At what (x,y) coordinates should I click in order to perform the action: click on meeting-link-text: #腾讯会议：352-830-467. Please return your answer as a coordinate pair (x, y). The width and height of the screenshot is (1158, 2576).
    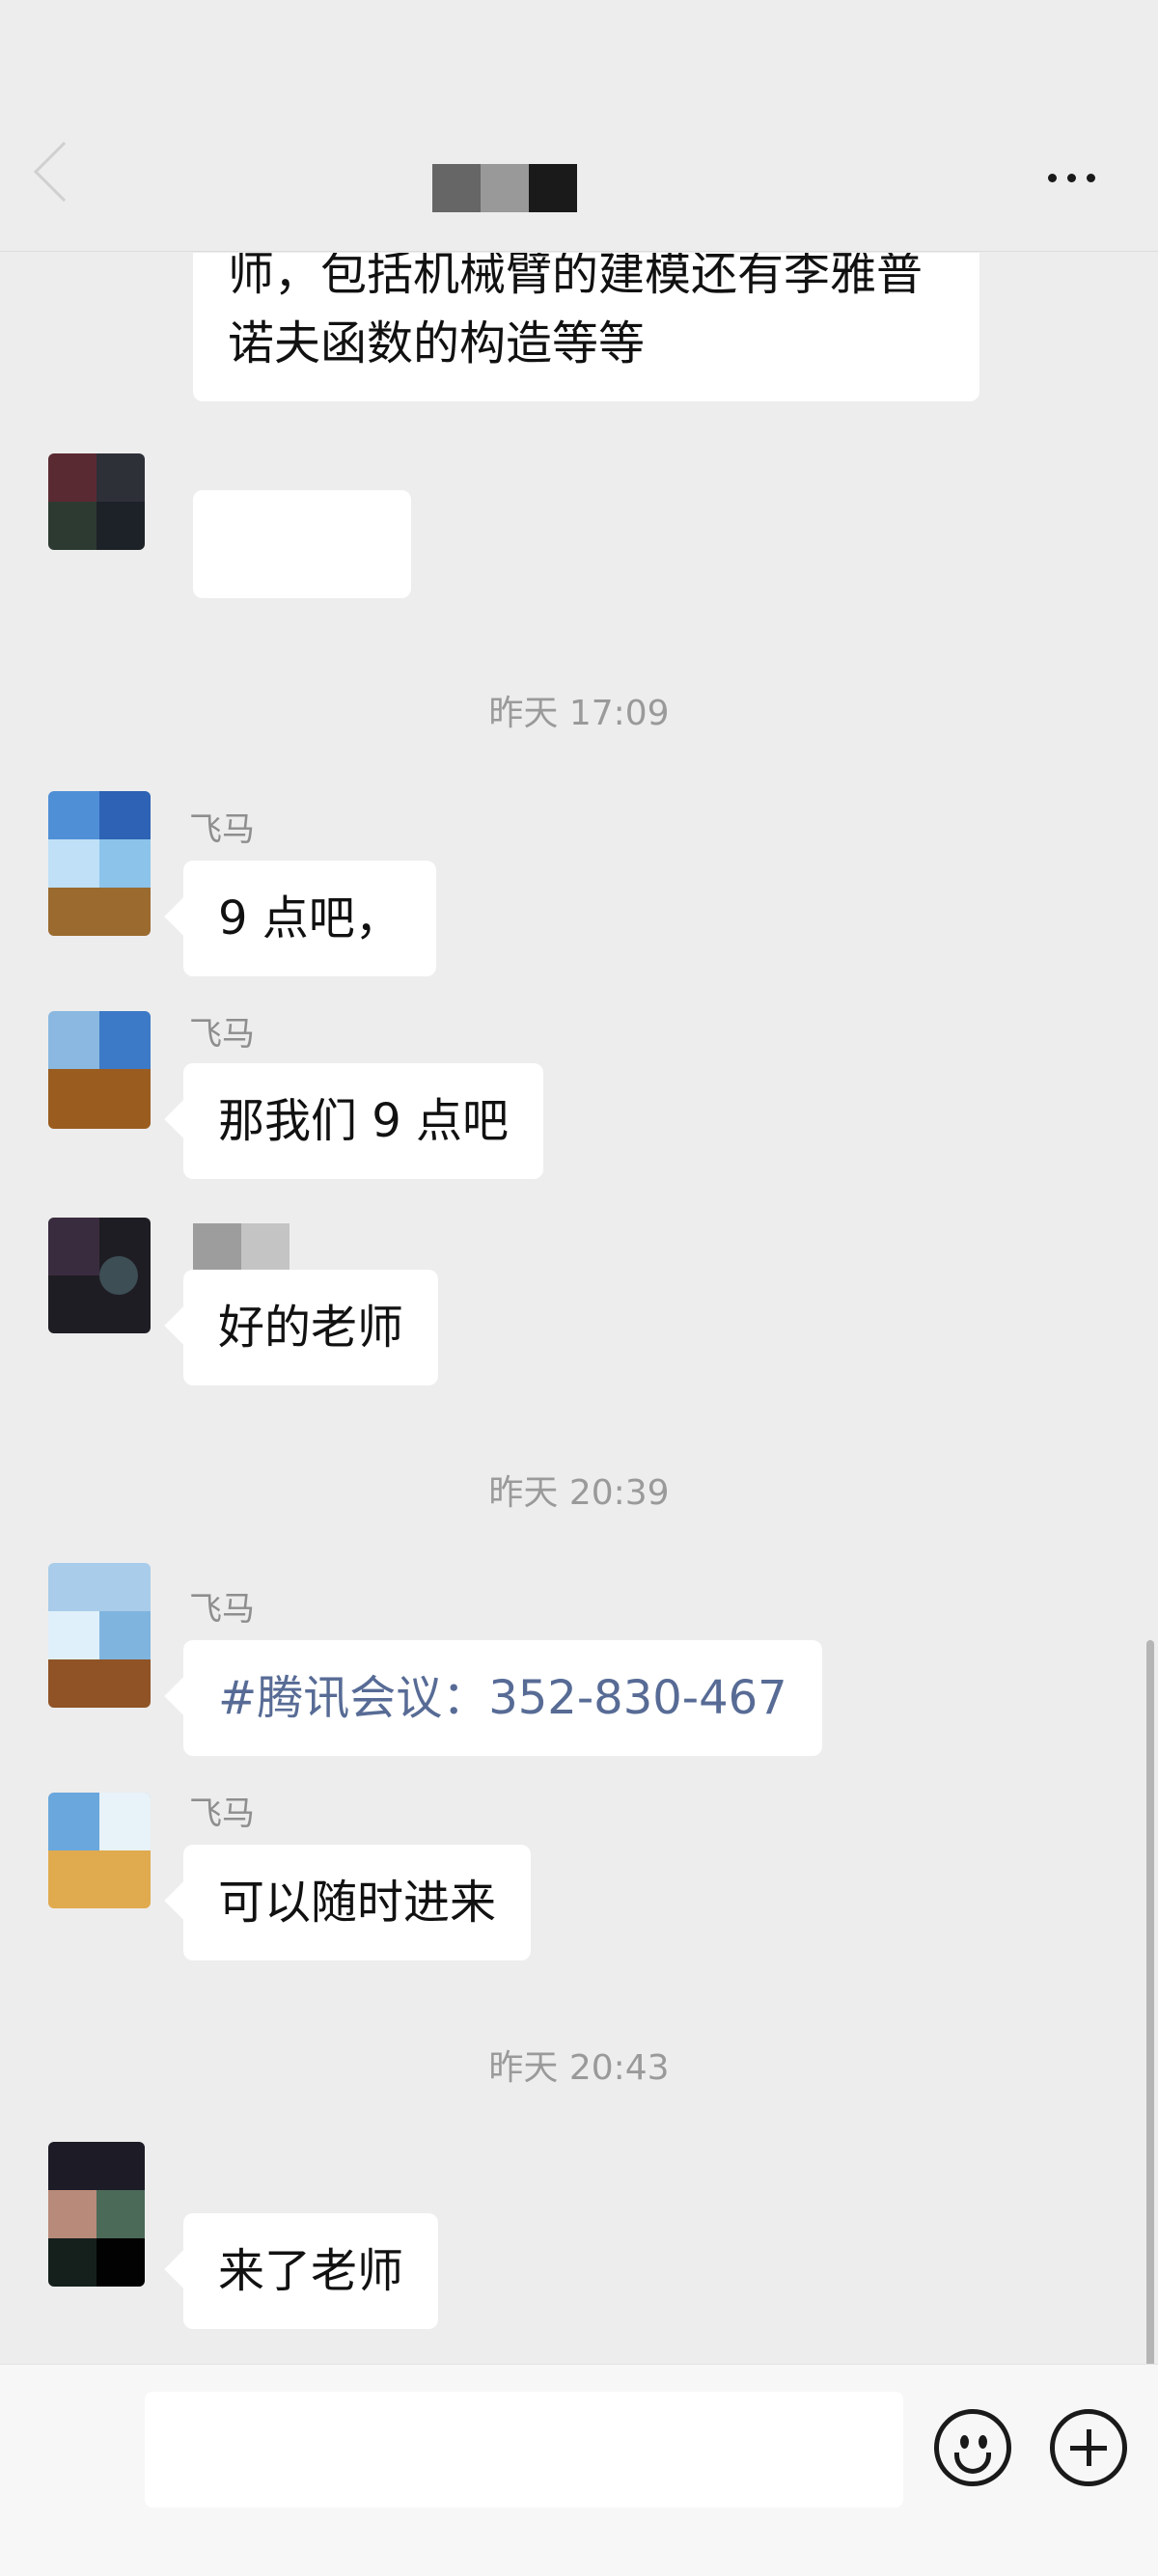
    Looking at the image, I should click on (502, 1698).